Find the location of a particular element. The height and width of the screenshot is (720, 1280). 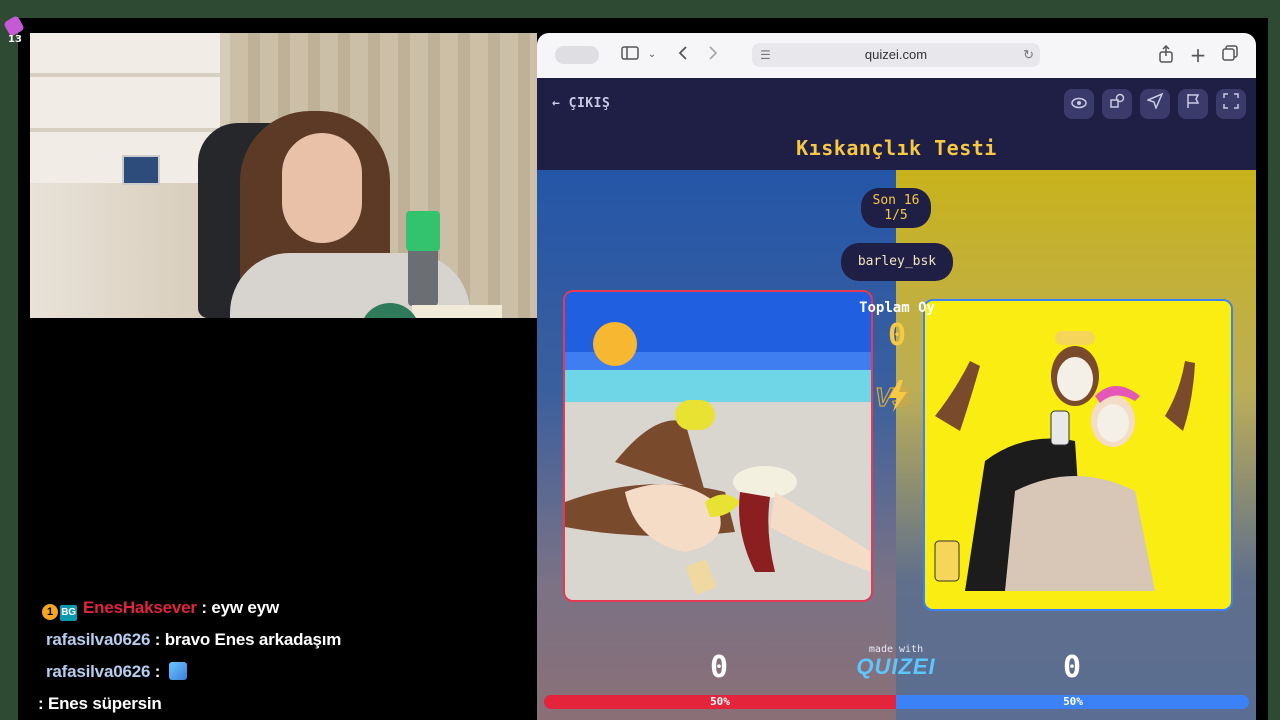

chat-text: : bravo Enes arkadaşım is located at coordinates (248, 639).